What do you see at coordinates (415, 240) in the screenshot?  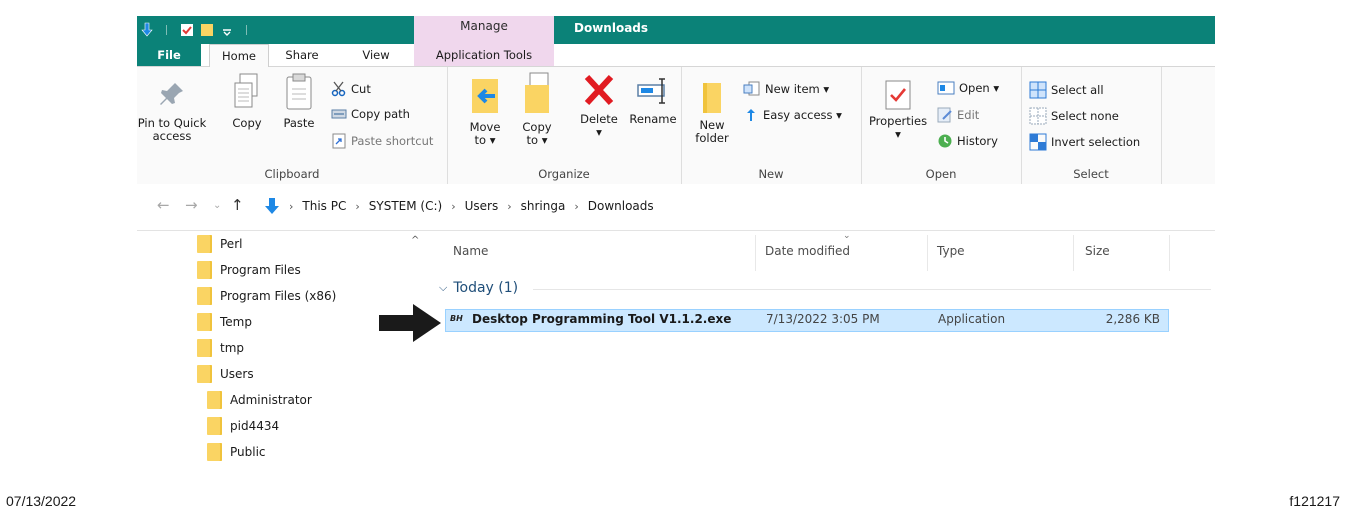 I see `scroll-up-caret-icon: ^` at bounding box center [415, 240].